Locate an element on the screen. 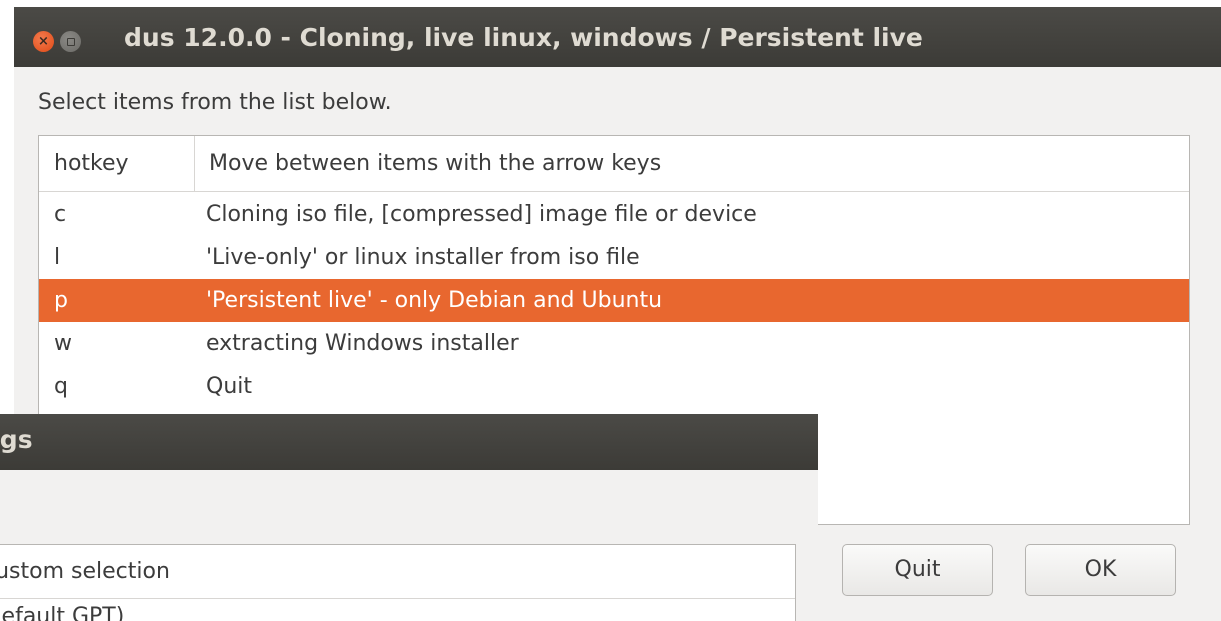 Image resolution: width=1221 pixels, height=621 pixels. list-item-default-gpt: (default GPT) is located at coordinates (62, 609).